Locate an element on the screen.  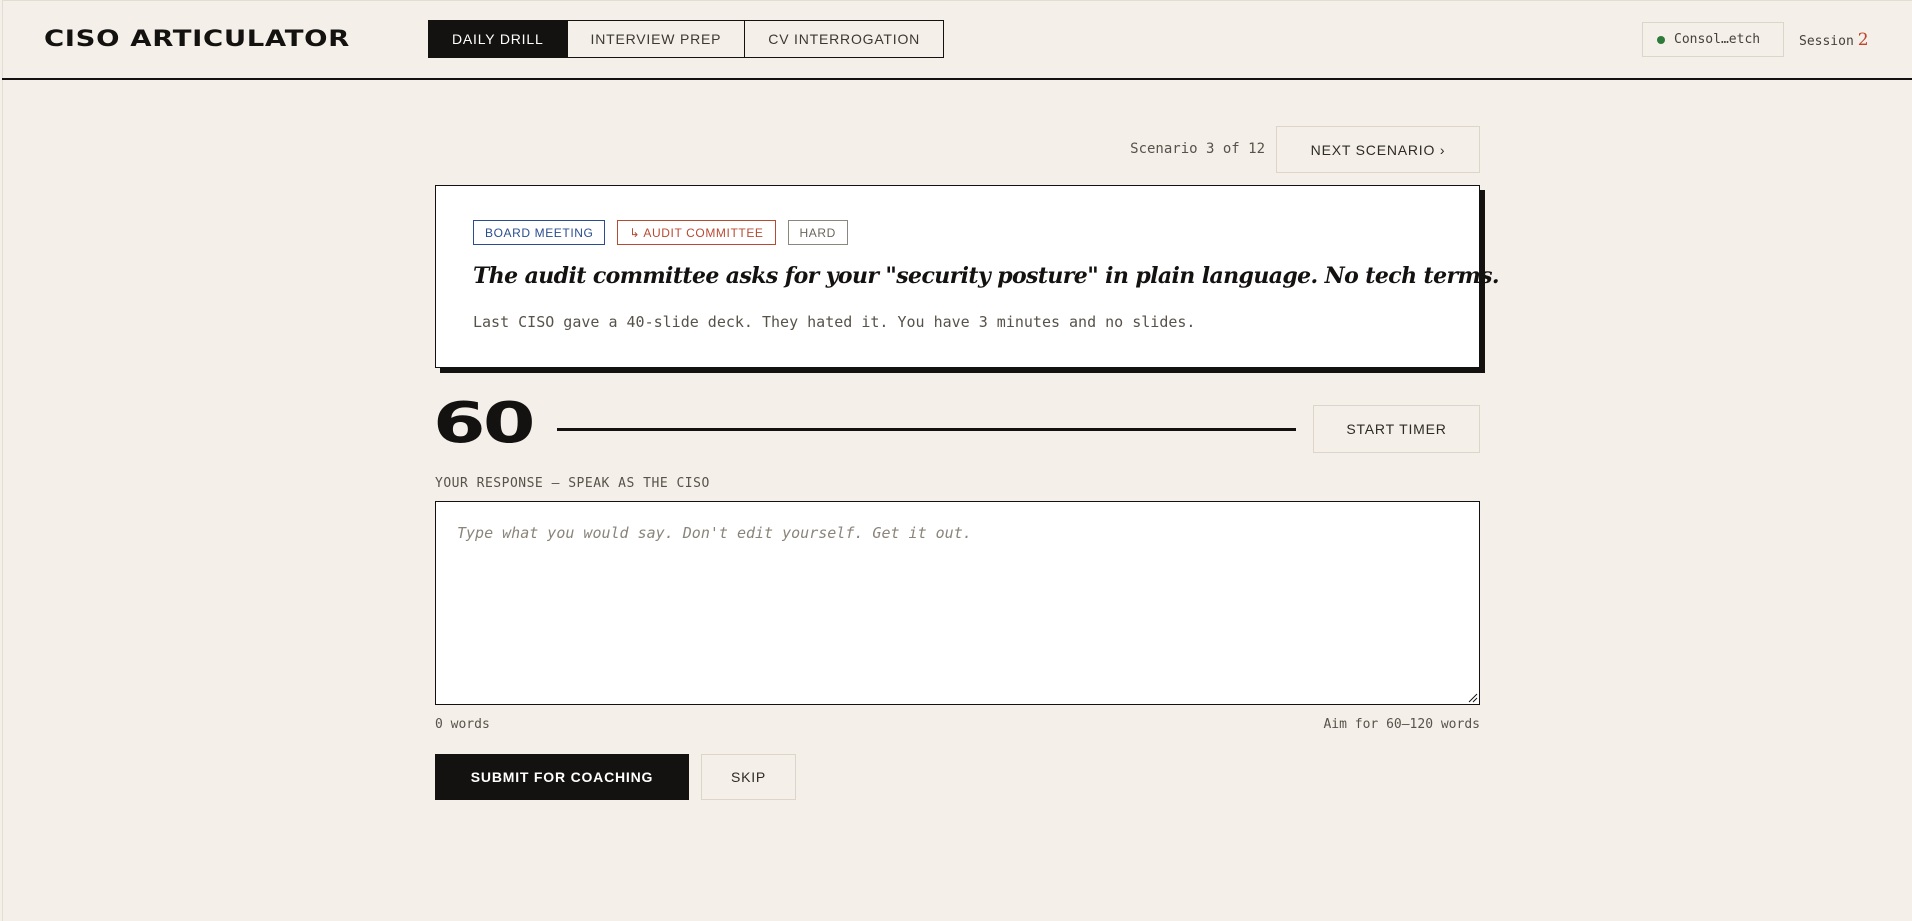
resize-grip-icon is located at coordinates (1472, 697).